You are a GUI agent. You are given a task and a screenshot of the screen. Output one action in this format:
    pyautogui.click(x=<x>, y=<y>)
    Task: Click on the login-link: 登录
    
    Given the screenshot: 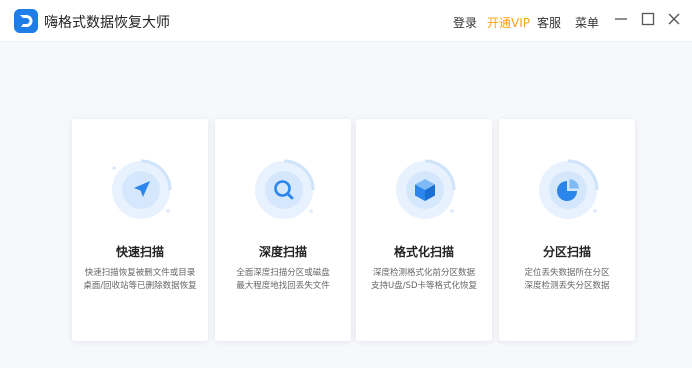 What is the action you would take?
    pyautogui.click(x=465, y=22)
    